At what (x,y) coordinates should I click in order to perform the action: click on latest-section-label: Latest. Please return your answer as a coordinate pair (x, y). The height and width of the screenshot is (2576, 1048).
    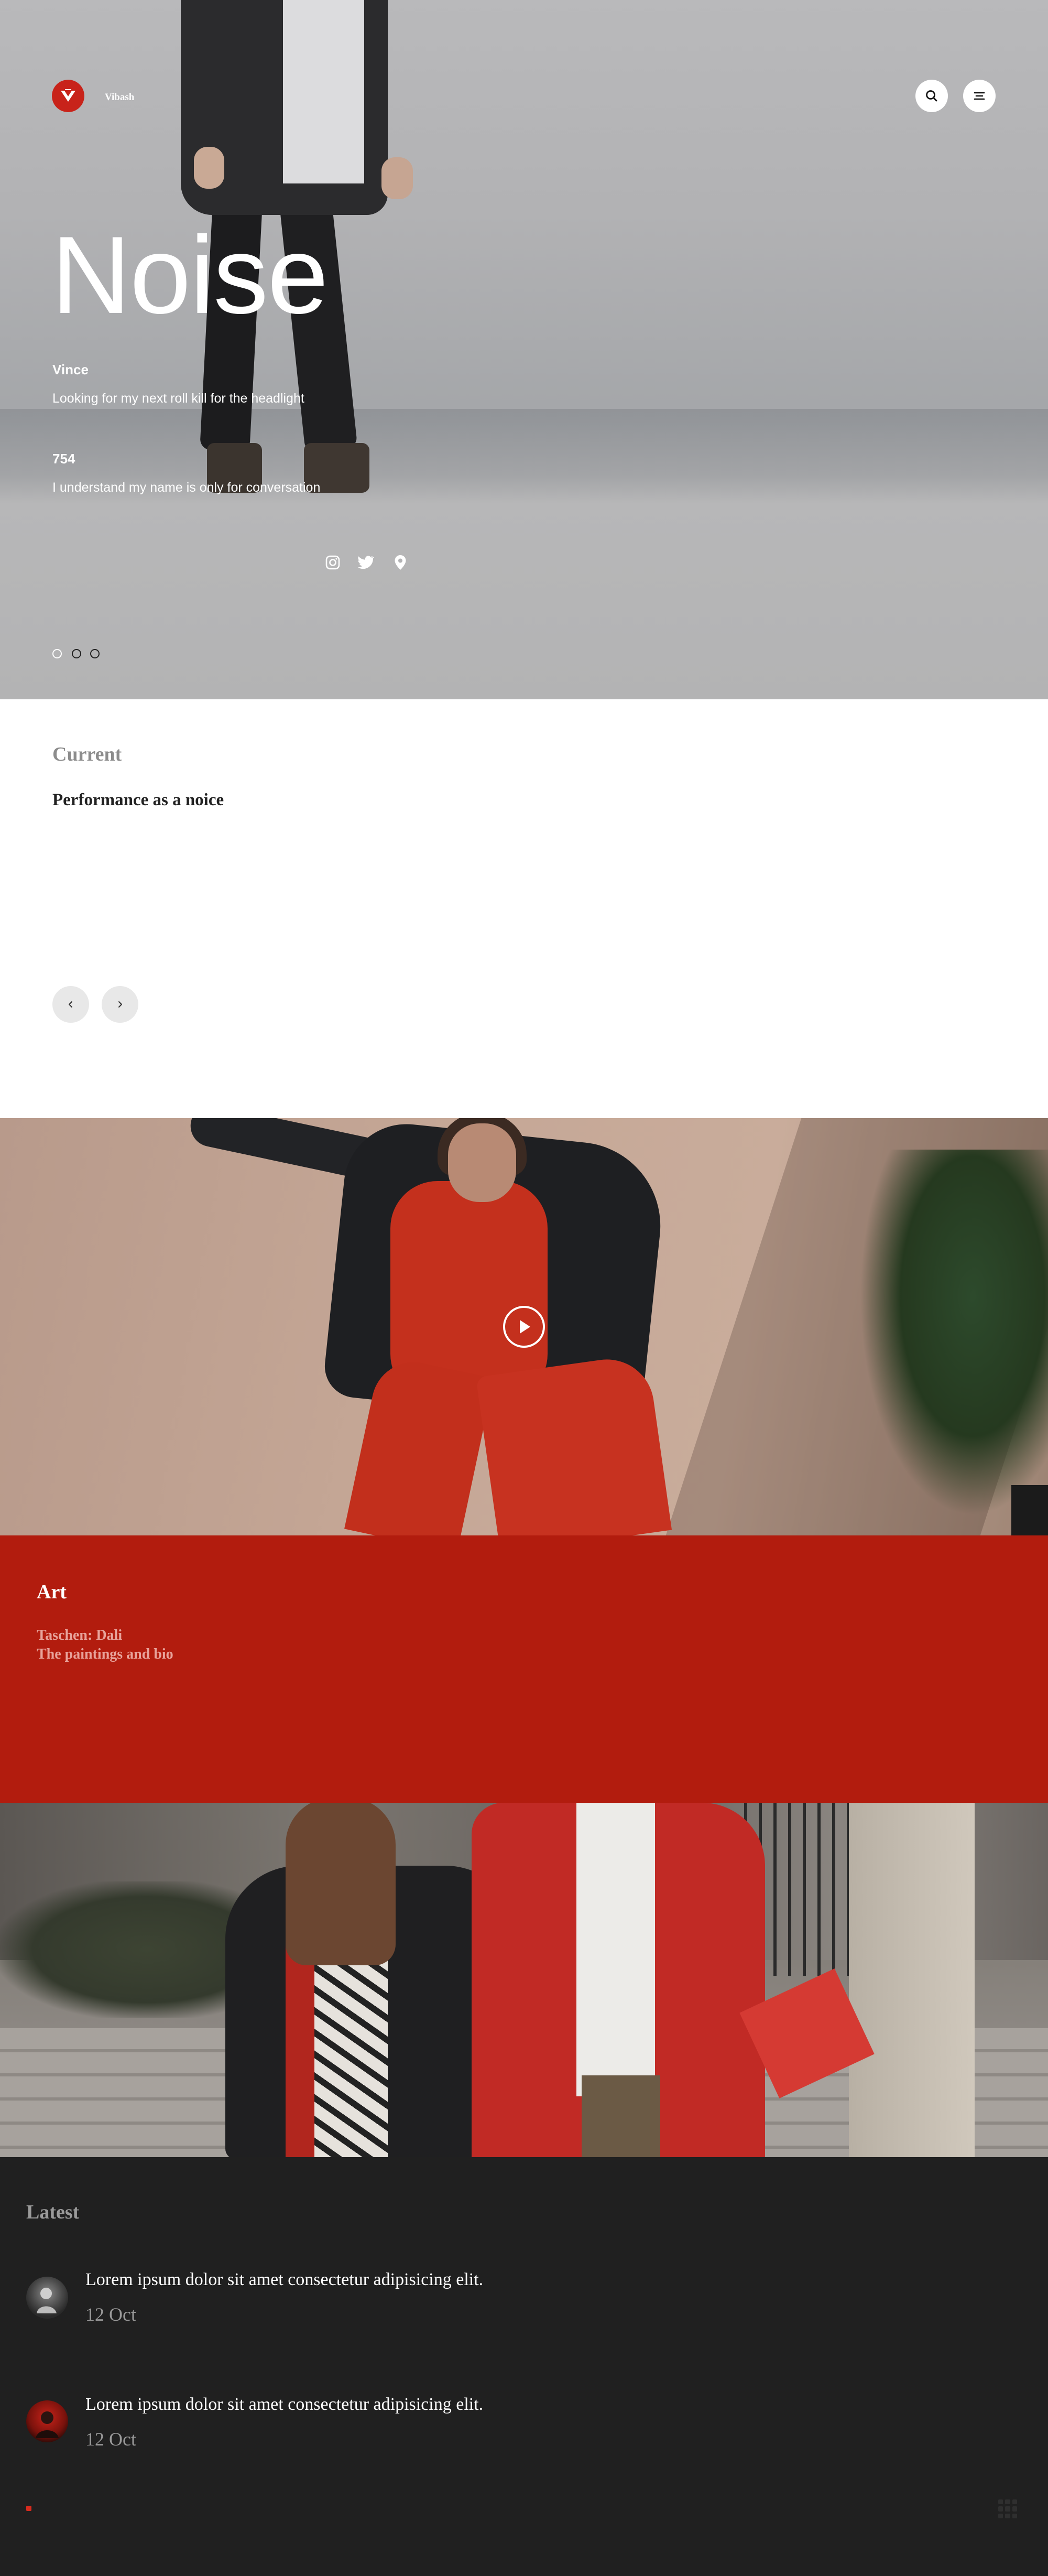
    Looking at the image, I should click on (53, 2212).